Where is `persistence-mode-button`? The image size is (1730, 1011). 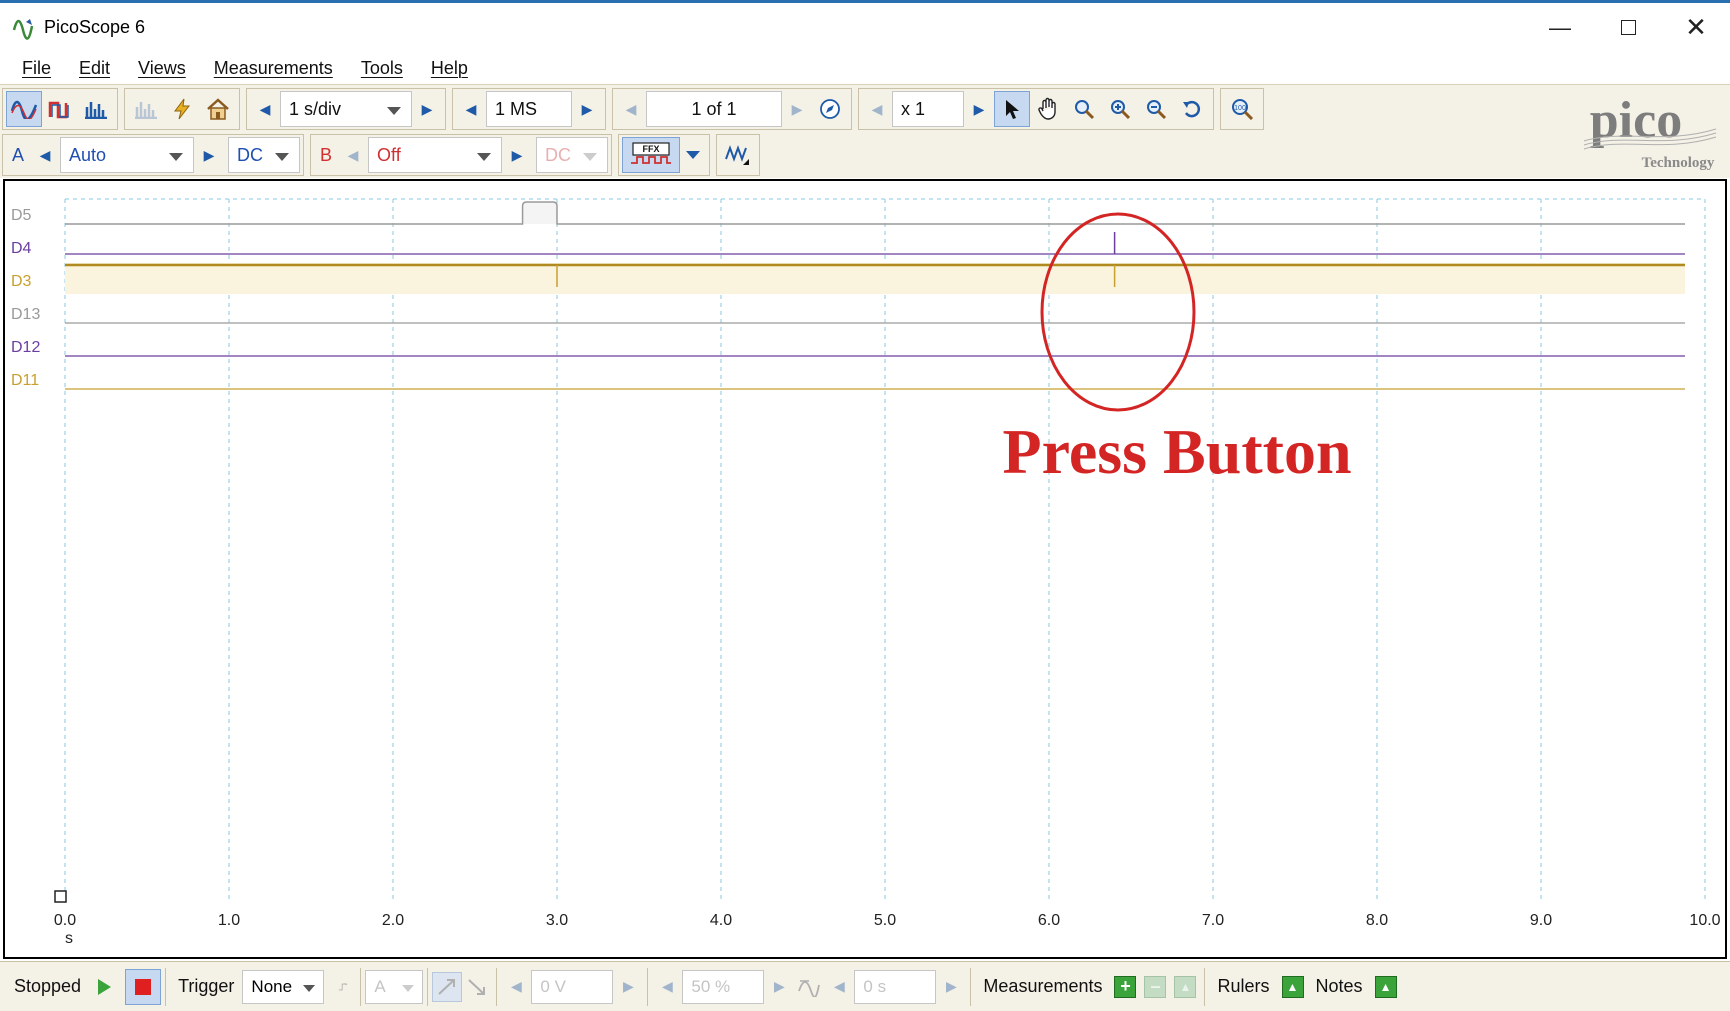
persistence-mode-button is located at coordinates (60, 109).